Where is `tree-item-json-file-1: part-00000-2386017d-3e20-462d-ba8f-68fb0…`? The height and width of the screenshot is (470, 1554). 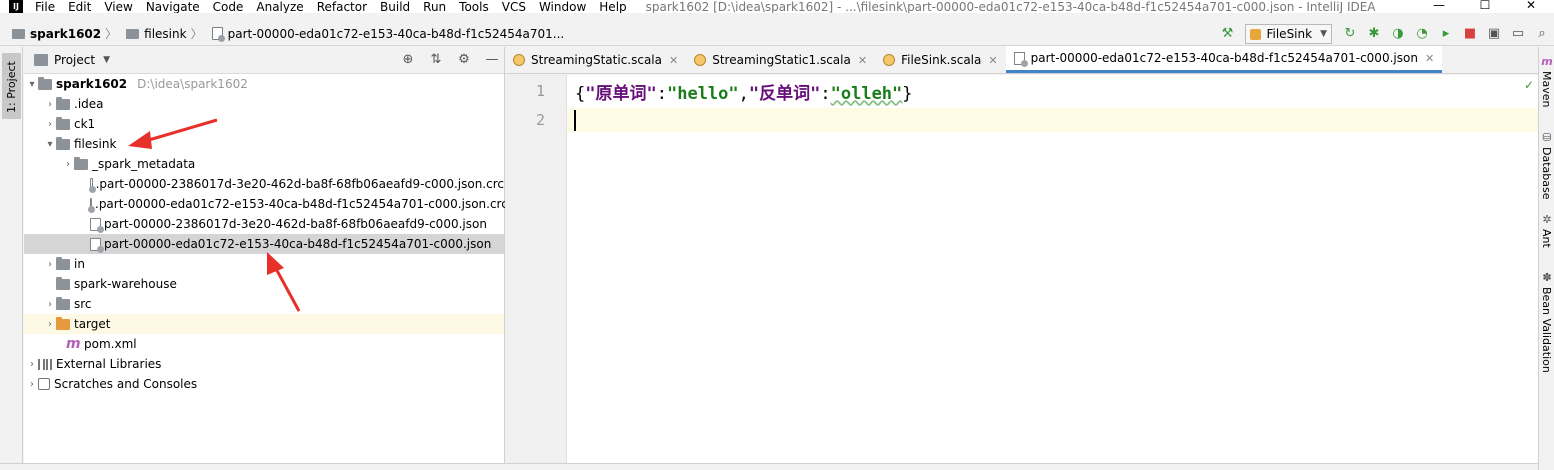 tree-item-json-file-1: part-00000-2386017d-3e20-462d-ba8f-68fb0… is located at coordinates (264, 224).